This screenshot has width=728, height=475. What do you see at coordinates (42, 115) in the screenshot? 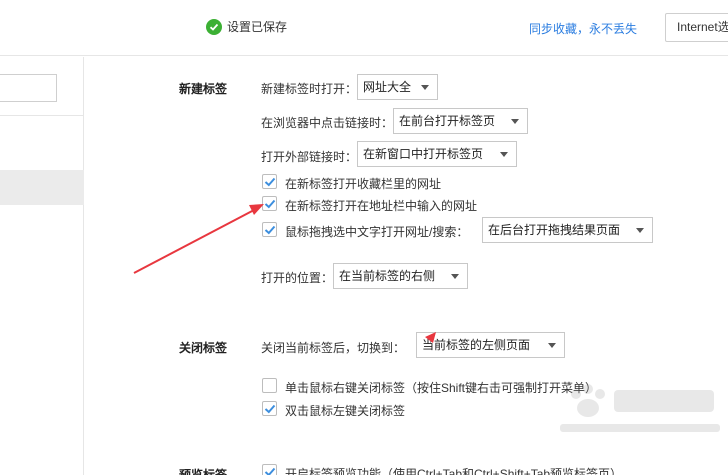
I see `sidebar-divider` at bounding box center [42, 115].